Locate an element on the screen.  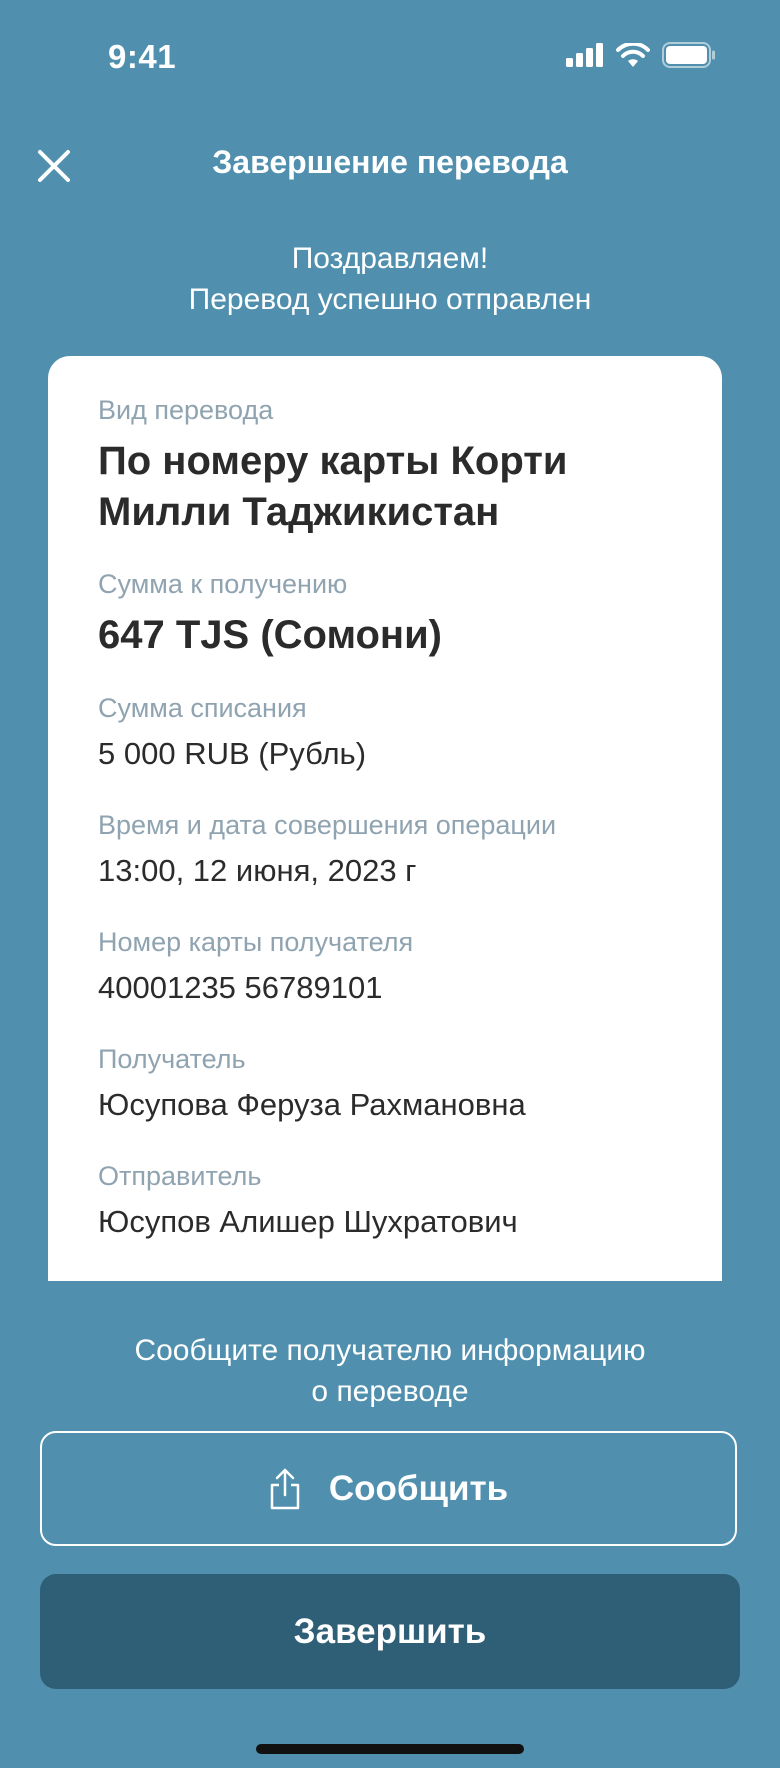
success-subtitle: Перевод успешно отправлен is located at coordinates (390, 299).